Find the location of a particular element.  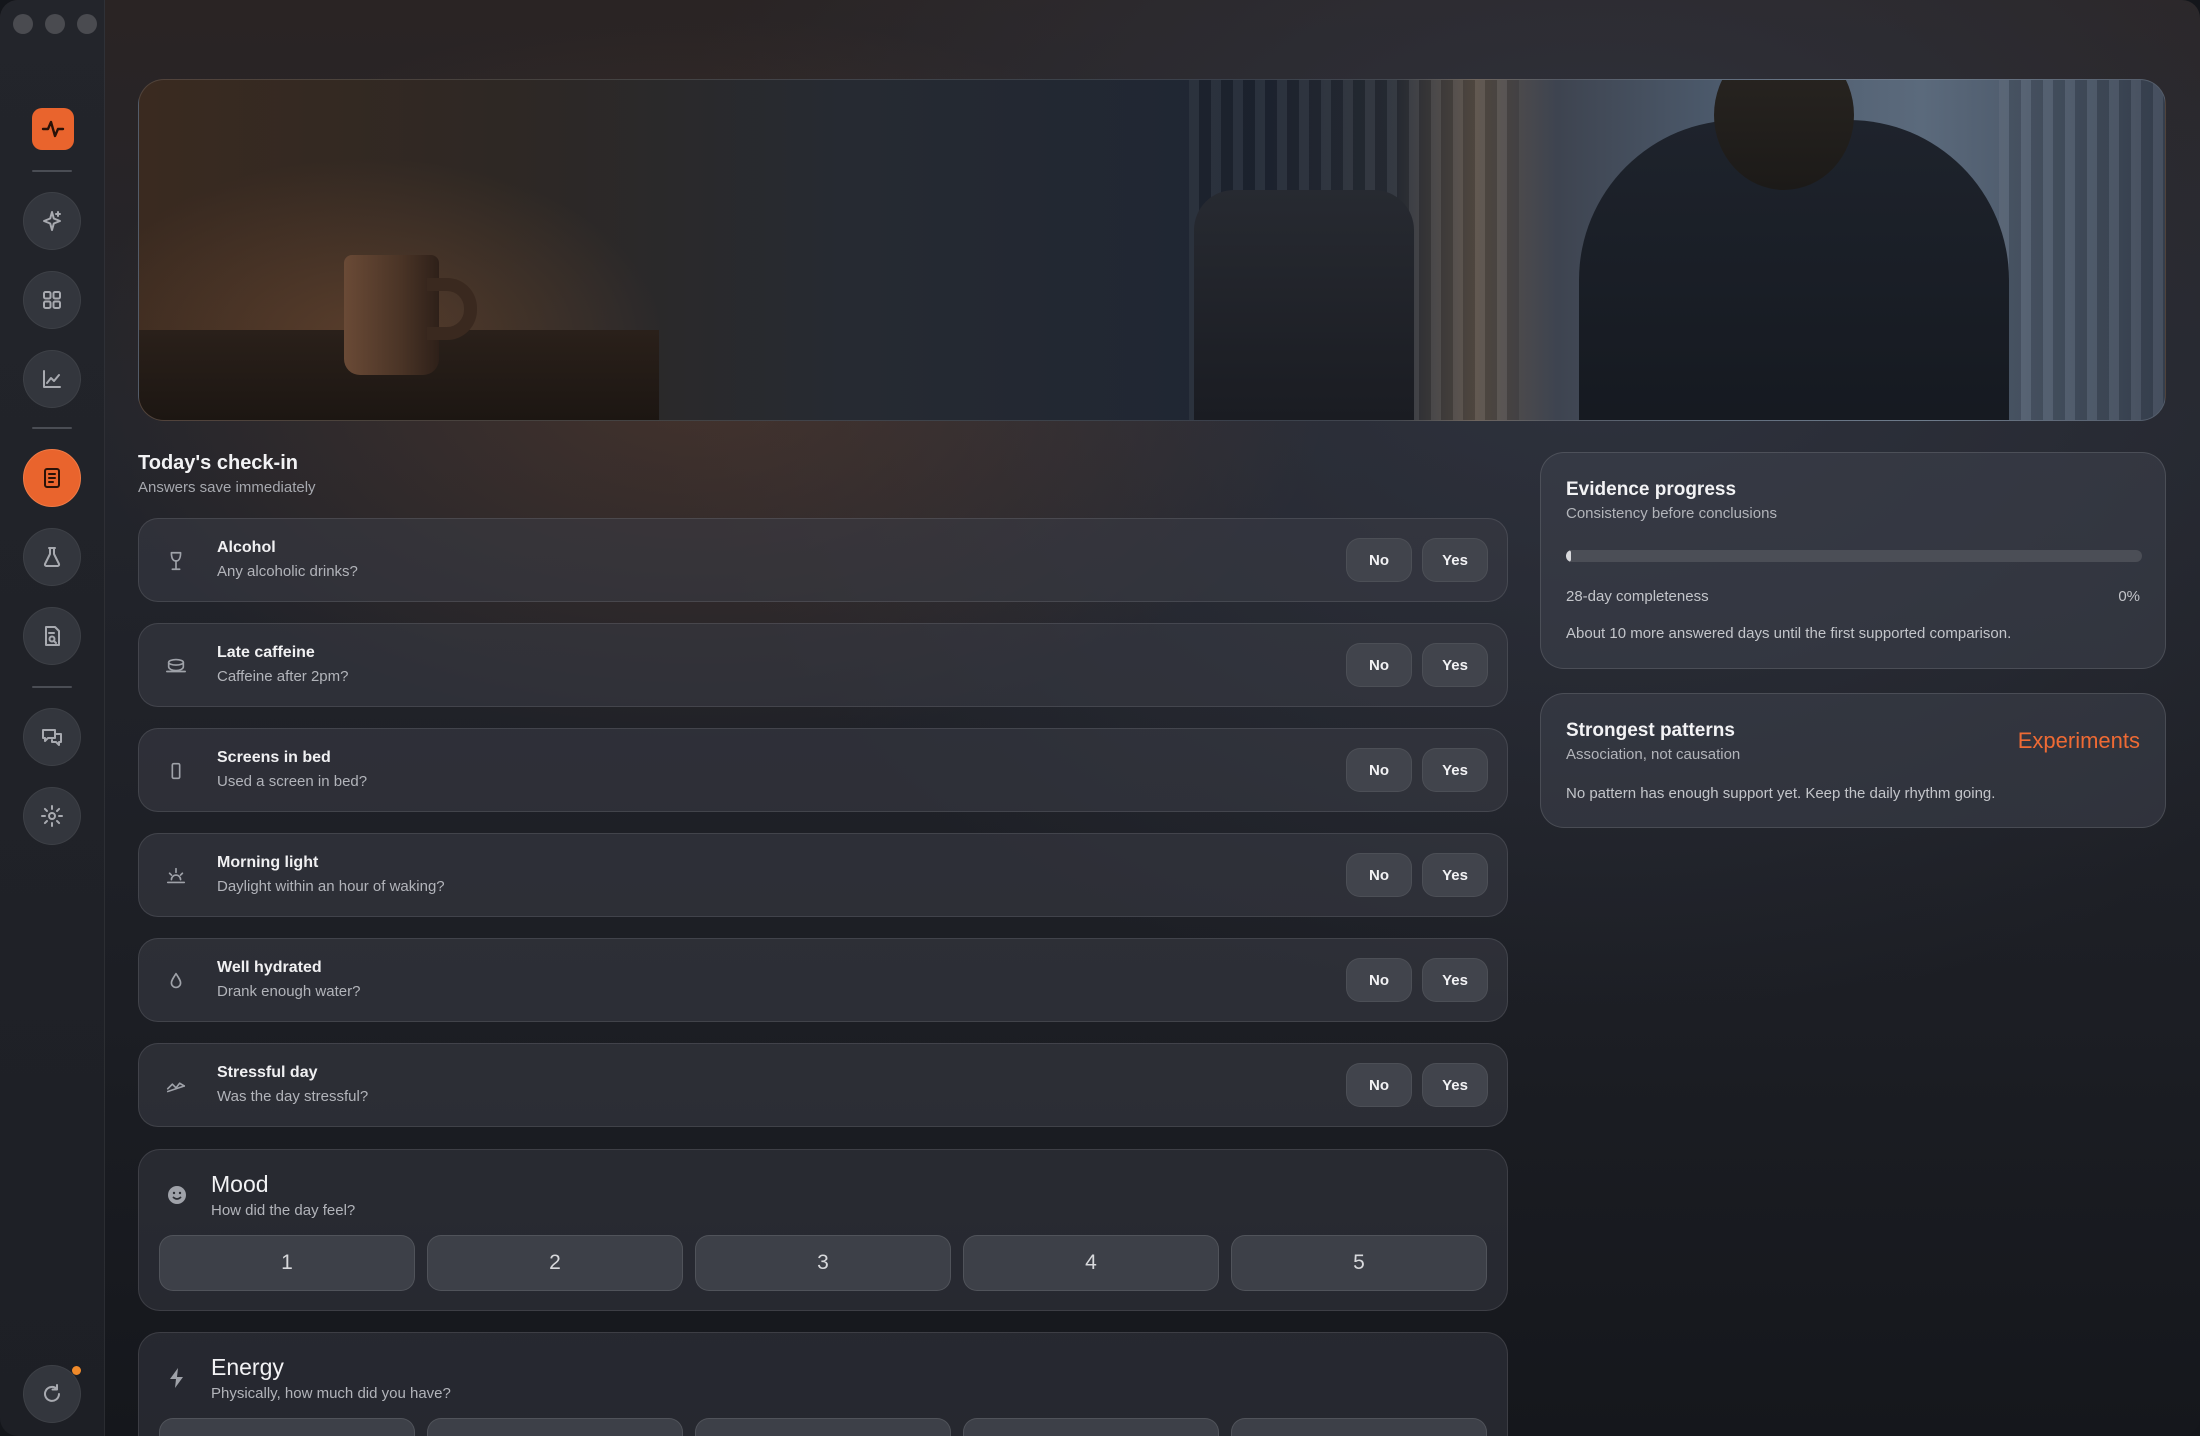

chart-icon is located at coordinates (52, 379).